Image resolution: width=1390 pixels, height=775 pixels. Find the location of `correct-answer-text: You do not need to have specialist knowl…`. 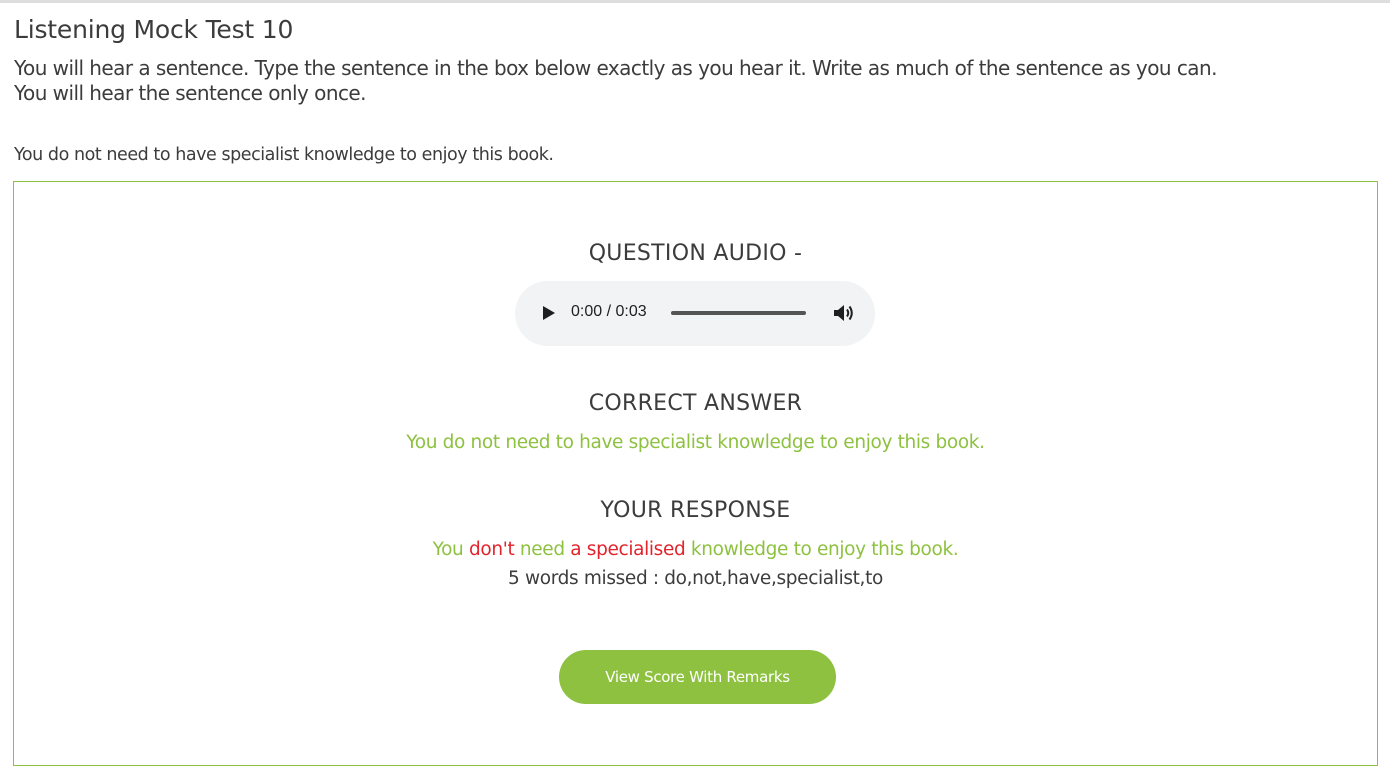

correct-answer-text: You do not need to have specialist knowl… is located at coordinates (695, 442).